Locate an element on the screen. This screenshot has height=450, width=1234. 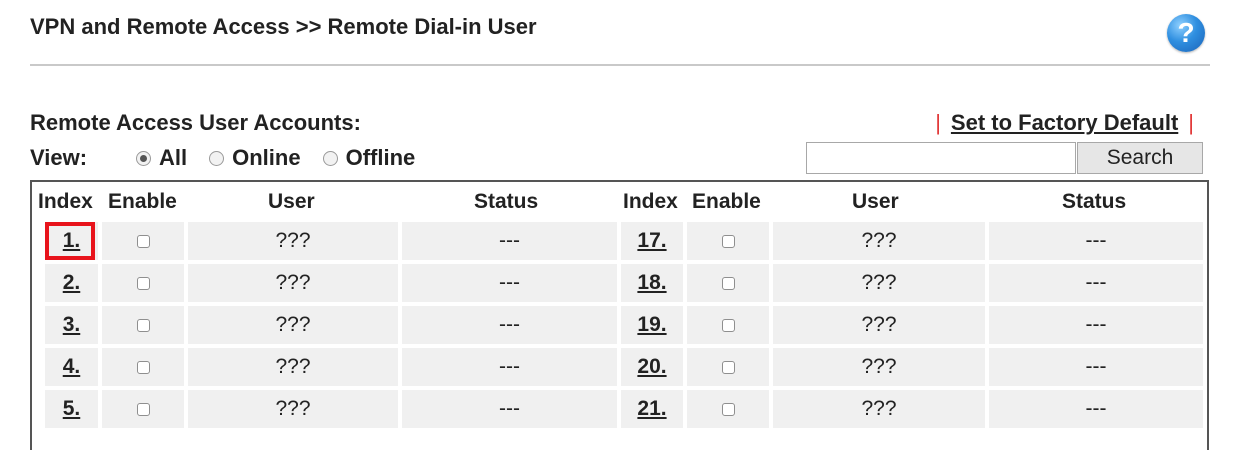
search-button: Search is located at coordinates (1140, 158).